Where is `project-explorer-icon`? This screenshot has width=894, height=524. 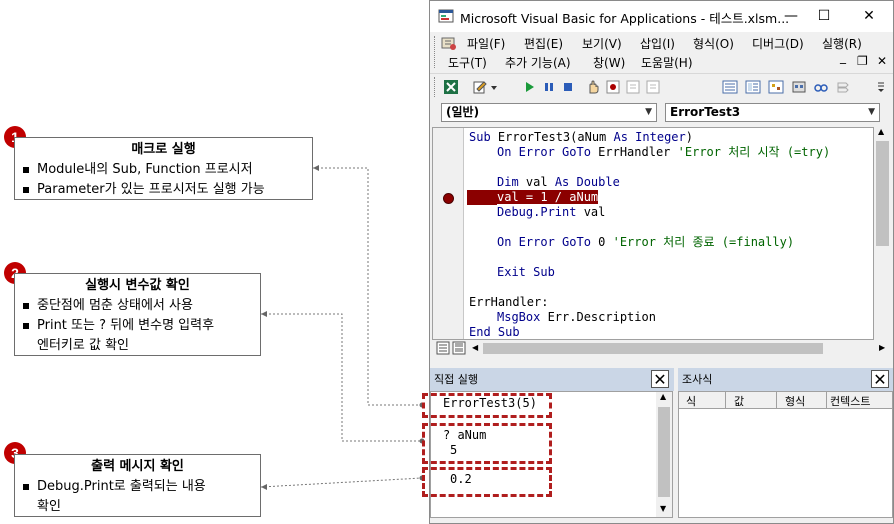
project-explorer-icon is located at coordinates (730, 87).